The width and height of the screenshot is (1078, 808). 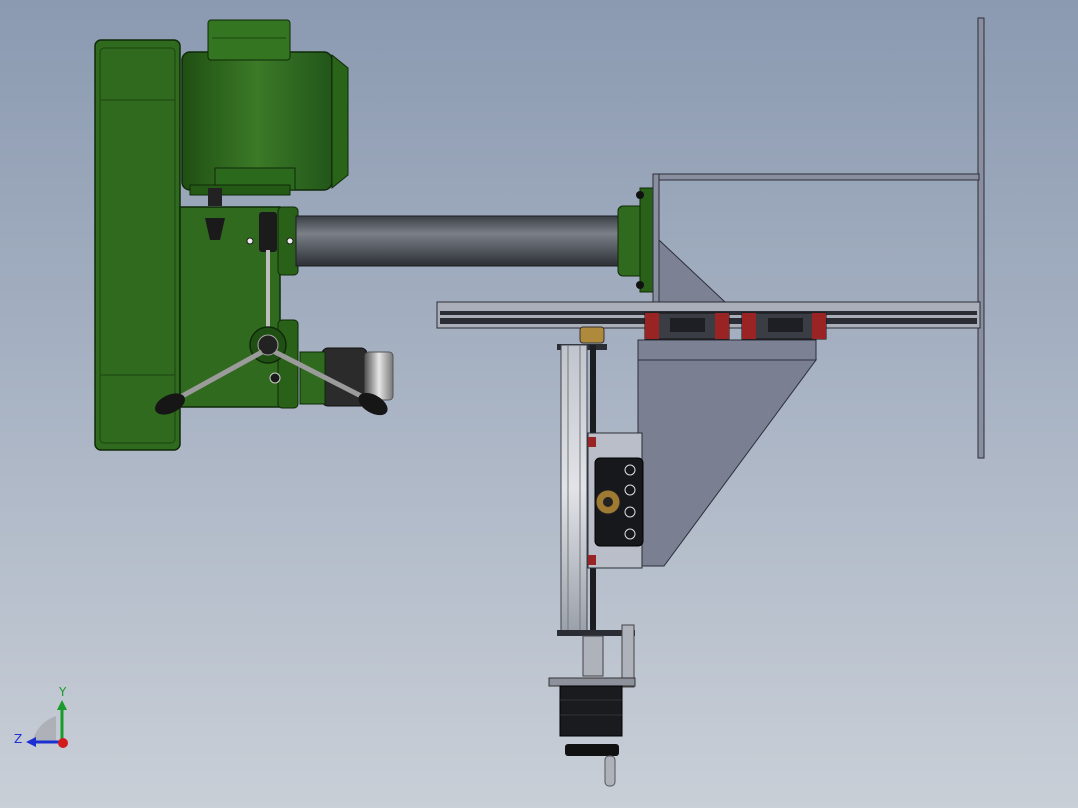 I want to click on rail-carriage-right, so click(x=784, y=326).